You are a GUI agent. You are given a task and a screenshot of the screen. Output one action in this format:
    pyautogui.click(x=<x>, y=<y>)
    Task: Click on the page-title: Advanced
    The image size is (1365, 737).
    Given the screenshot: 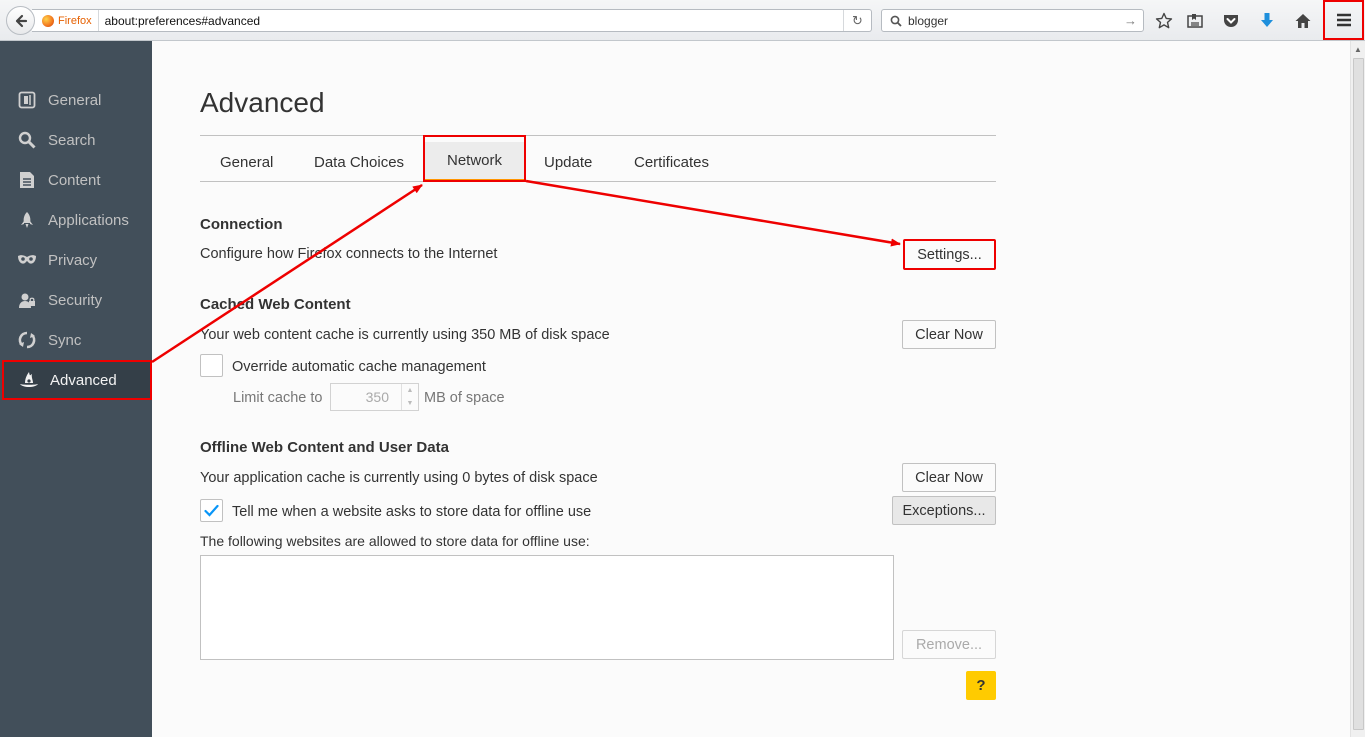 What is the action you would take?
    pyautogui.click(x=262, y=102)
    